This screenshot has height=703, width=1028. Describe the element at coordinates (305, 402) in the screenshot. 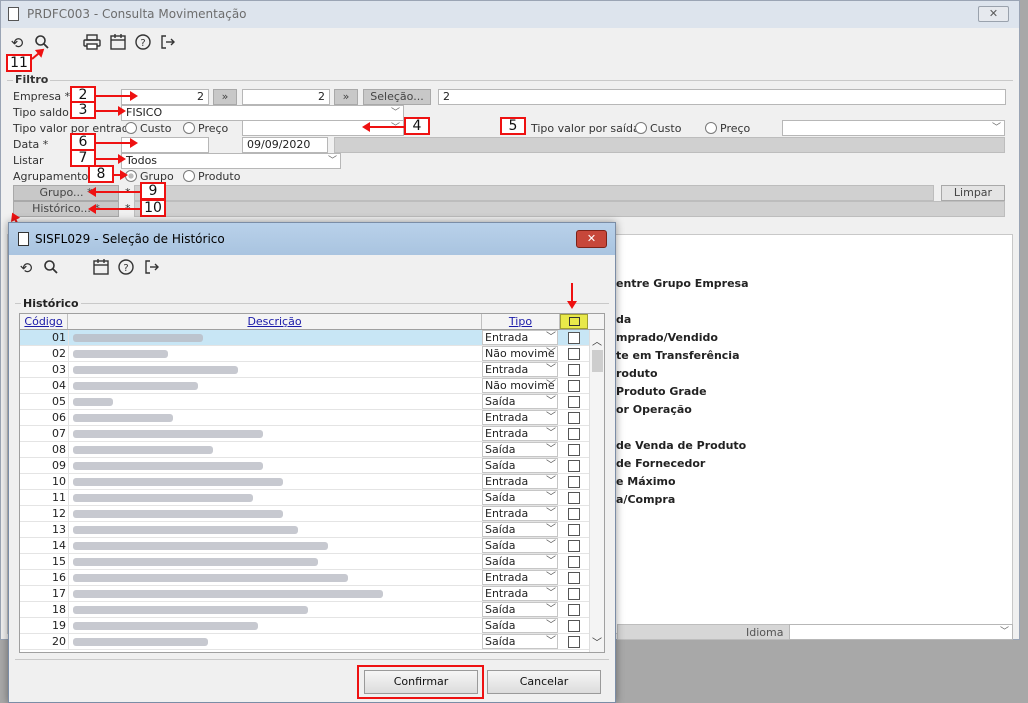

I see `table-row: 05 Saída ﹀` at that location.